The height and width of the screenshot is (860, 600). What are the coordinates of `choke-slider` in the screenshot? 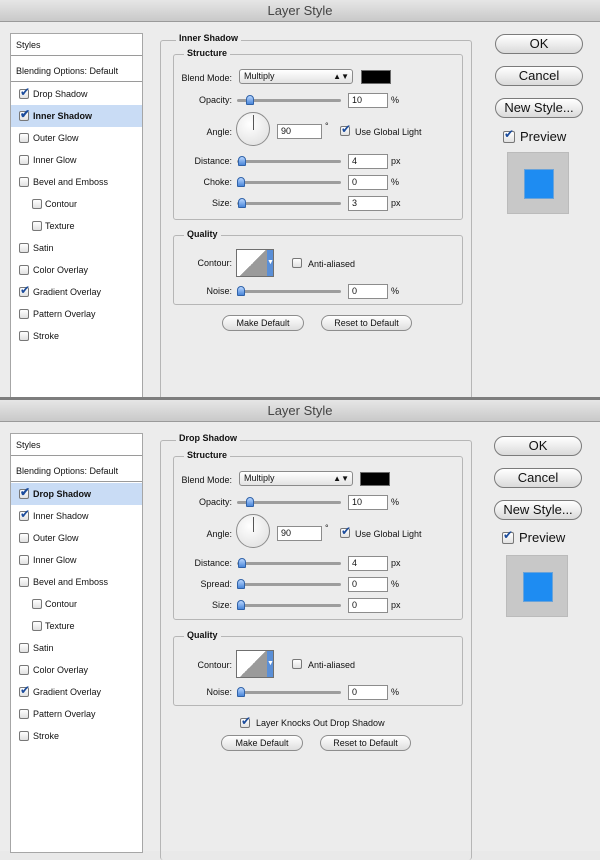 It's located at (289, 182).